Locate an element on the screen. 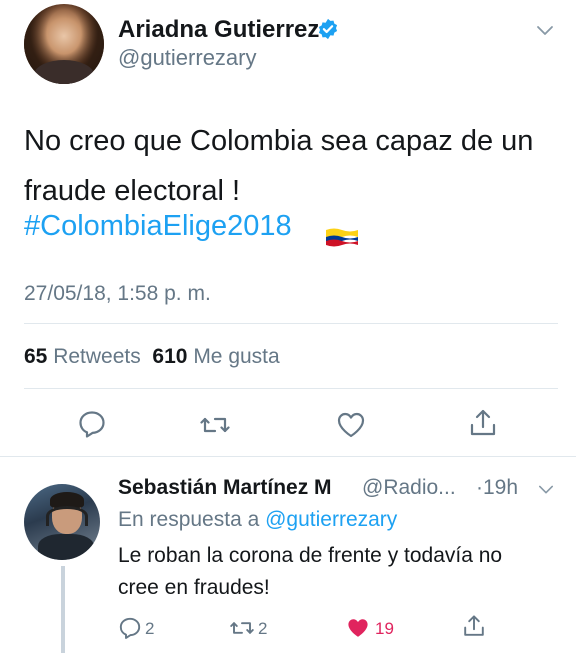  reply-retweet-count: 2 is located at coordinates (263, 628).